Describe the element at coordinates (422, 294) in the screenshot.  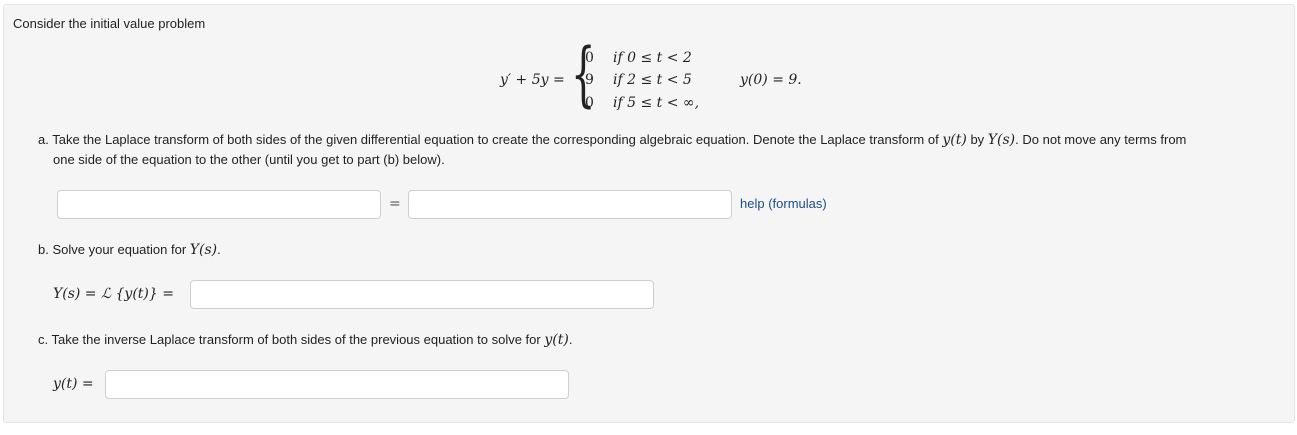
I see `Ys-input` at that location.